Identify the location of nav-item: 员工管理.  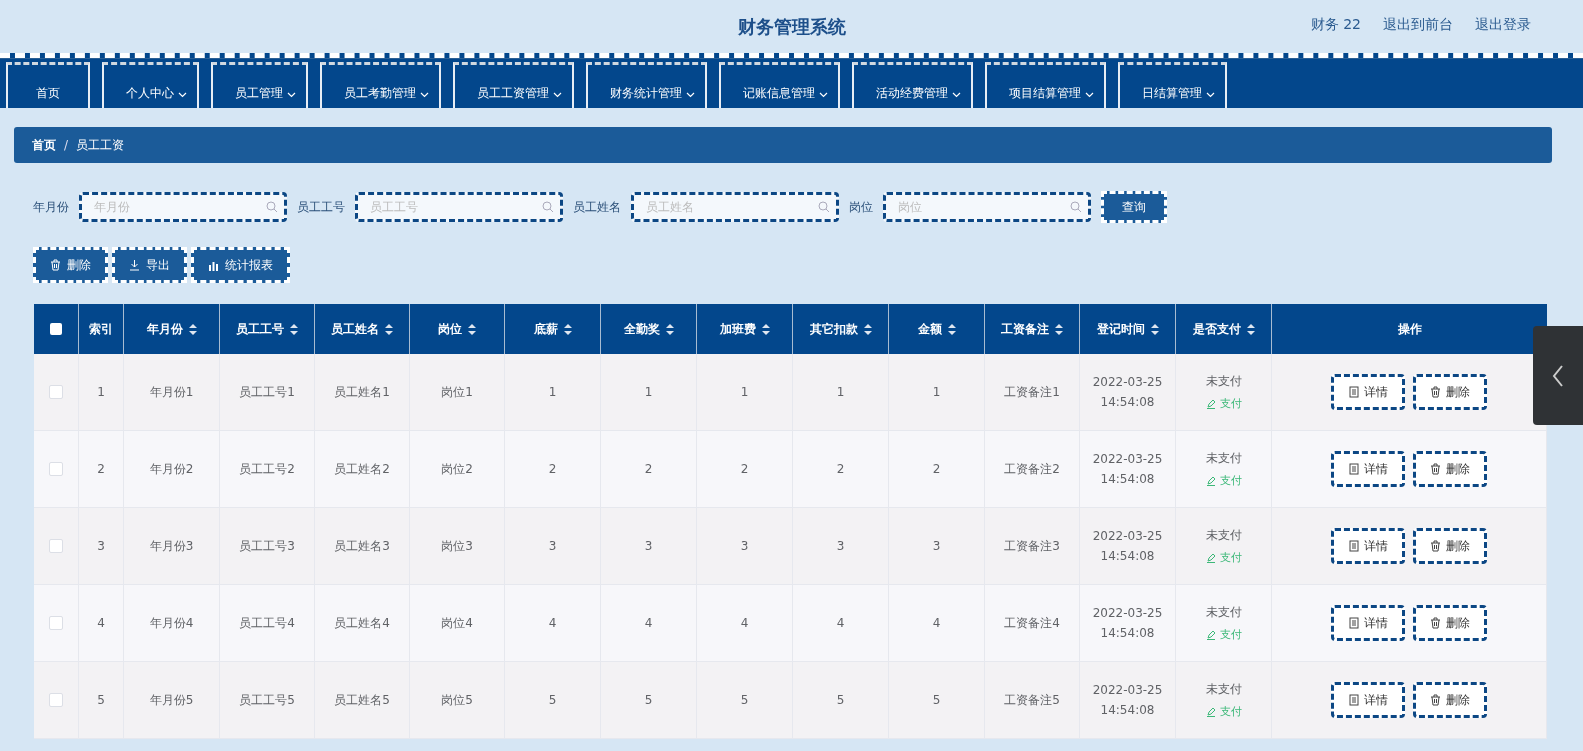
(259, 85).